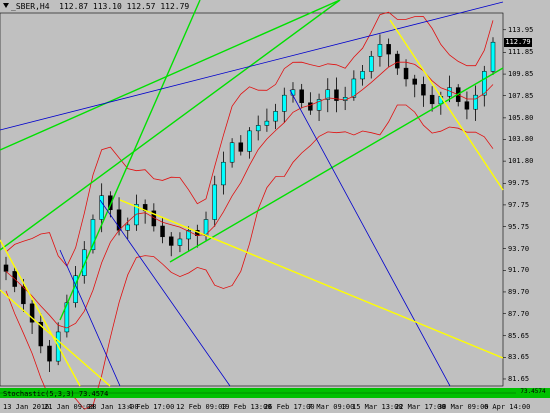 This screenshot has width=550, height=413. What do you see at coordinates (30, 6) in the screenshot?
I see `symbol-label: _SBER,H4` at bounding box center [30, 6].